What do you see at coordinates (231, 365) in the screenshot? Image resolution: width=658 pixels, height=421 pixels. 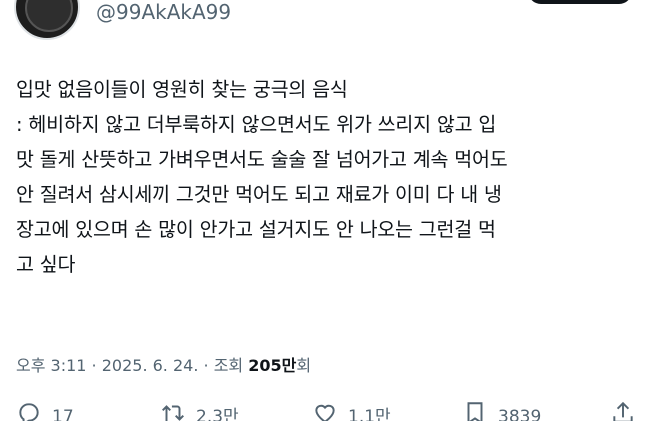 I see `views-label: 조회` at bounding box center [231, 365].